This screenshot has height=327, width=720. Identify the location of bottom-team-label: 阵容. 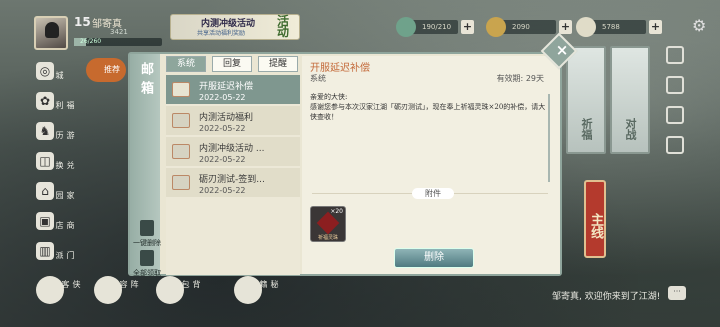
(129, 284).